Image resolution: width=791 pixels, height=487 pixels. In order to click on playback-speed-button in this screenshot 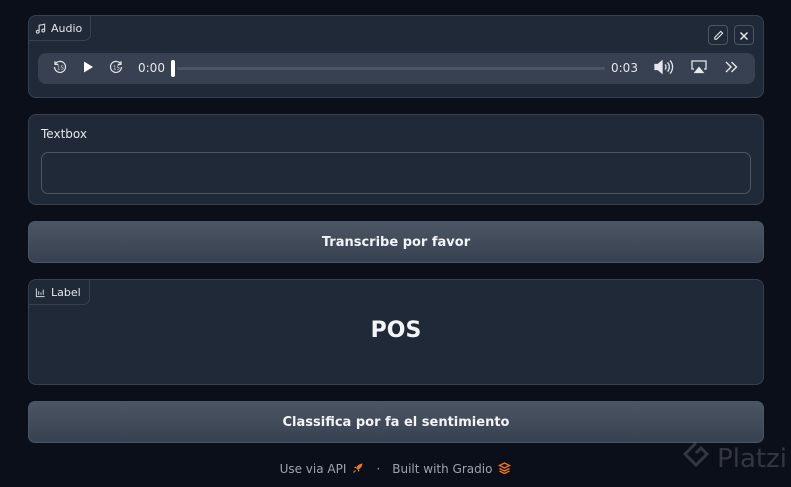, I will do `click(731, 68)`.